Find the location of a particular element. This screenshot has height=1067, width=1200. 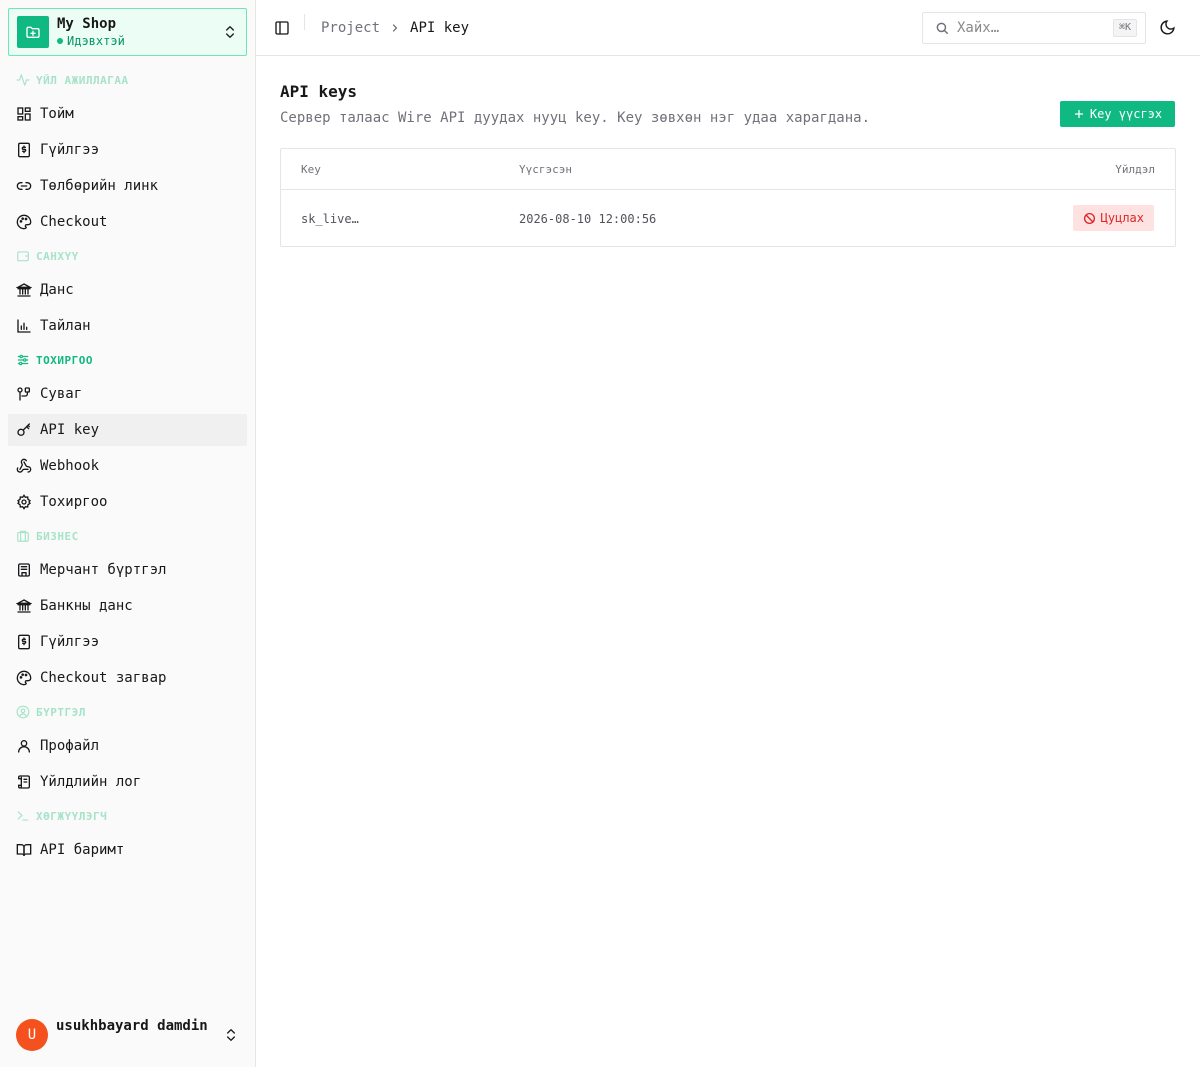

section-label: БИЗНЕС is located at coordinates (57, 536).